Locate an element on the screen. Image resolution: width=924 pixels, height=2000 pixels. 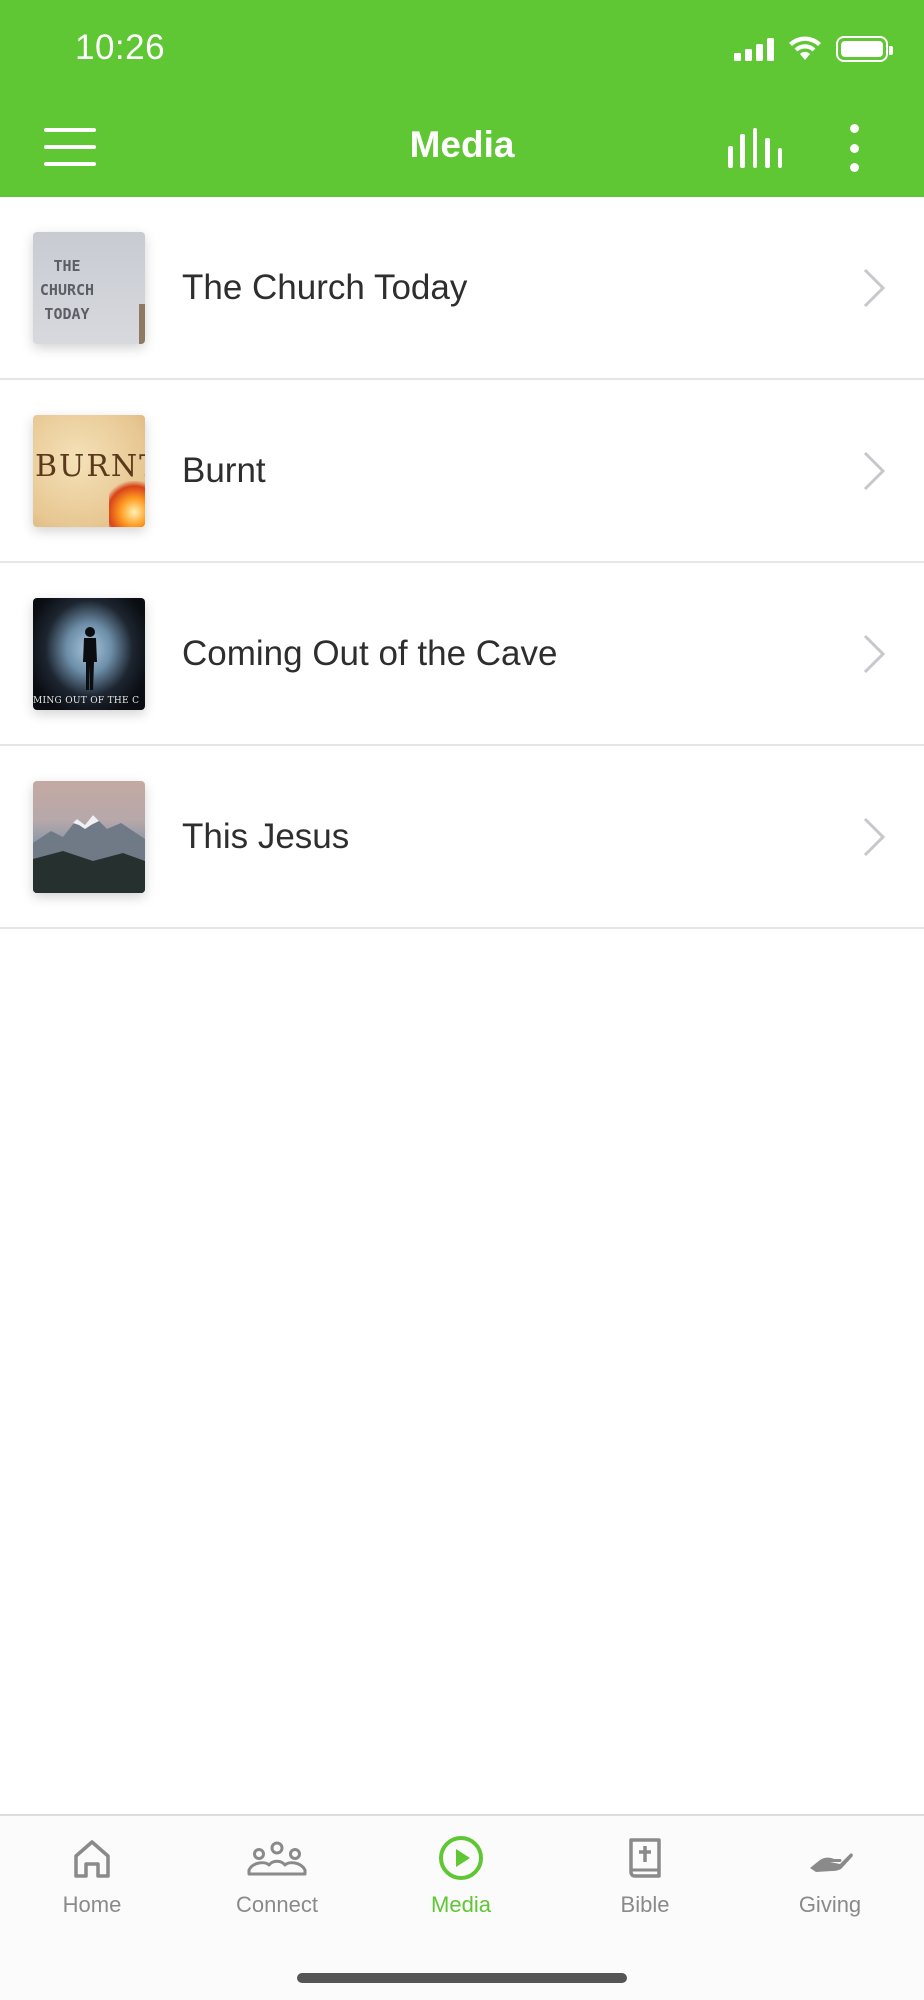
more-options-button is located at coordinates (854, 148).